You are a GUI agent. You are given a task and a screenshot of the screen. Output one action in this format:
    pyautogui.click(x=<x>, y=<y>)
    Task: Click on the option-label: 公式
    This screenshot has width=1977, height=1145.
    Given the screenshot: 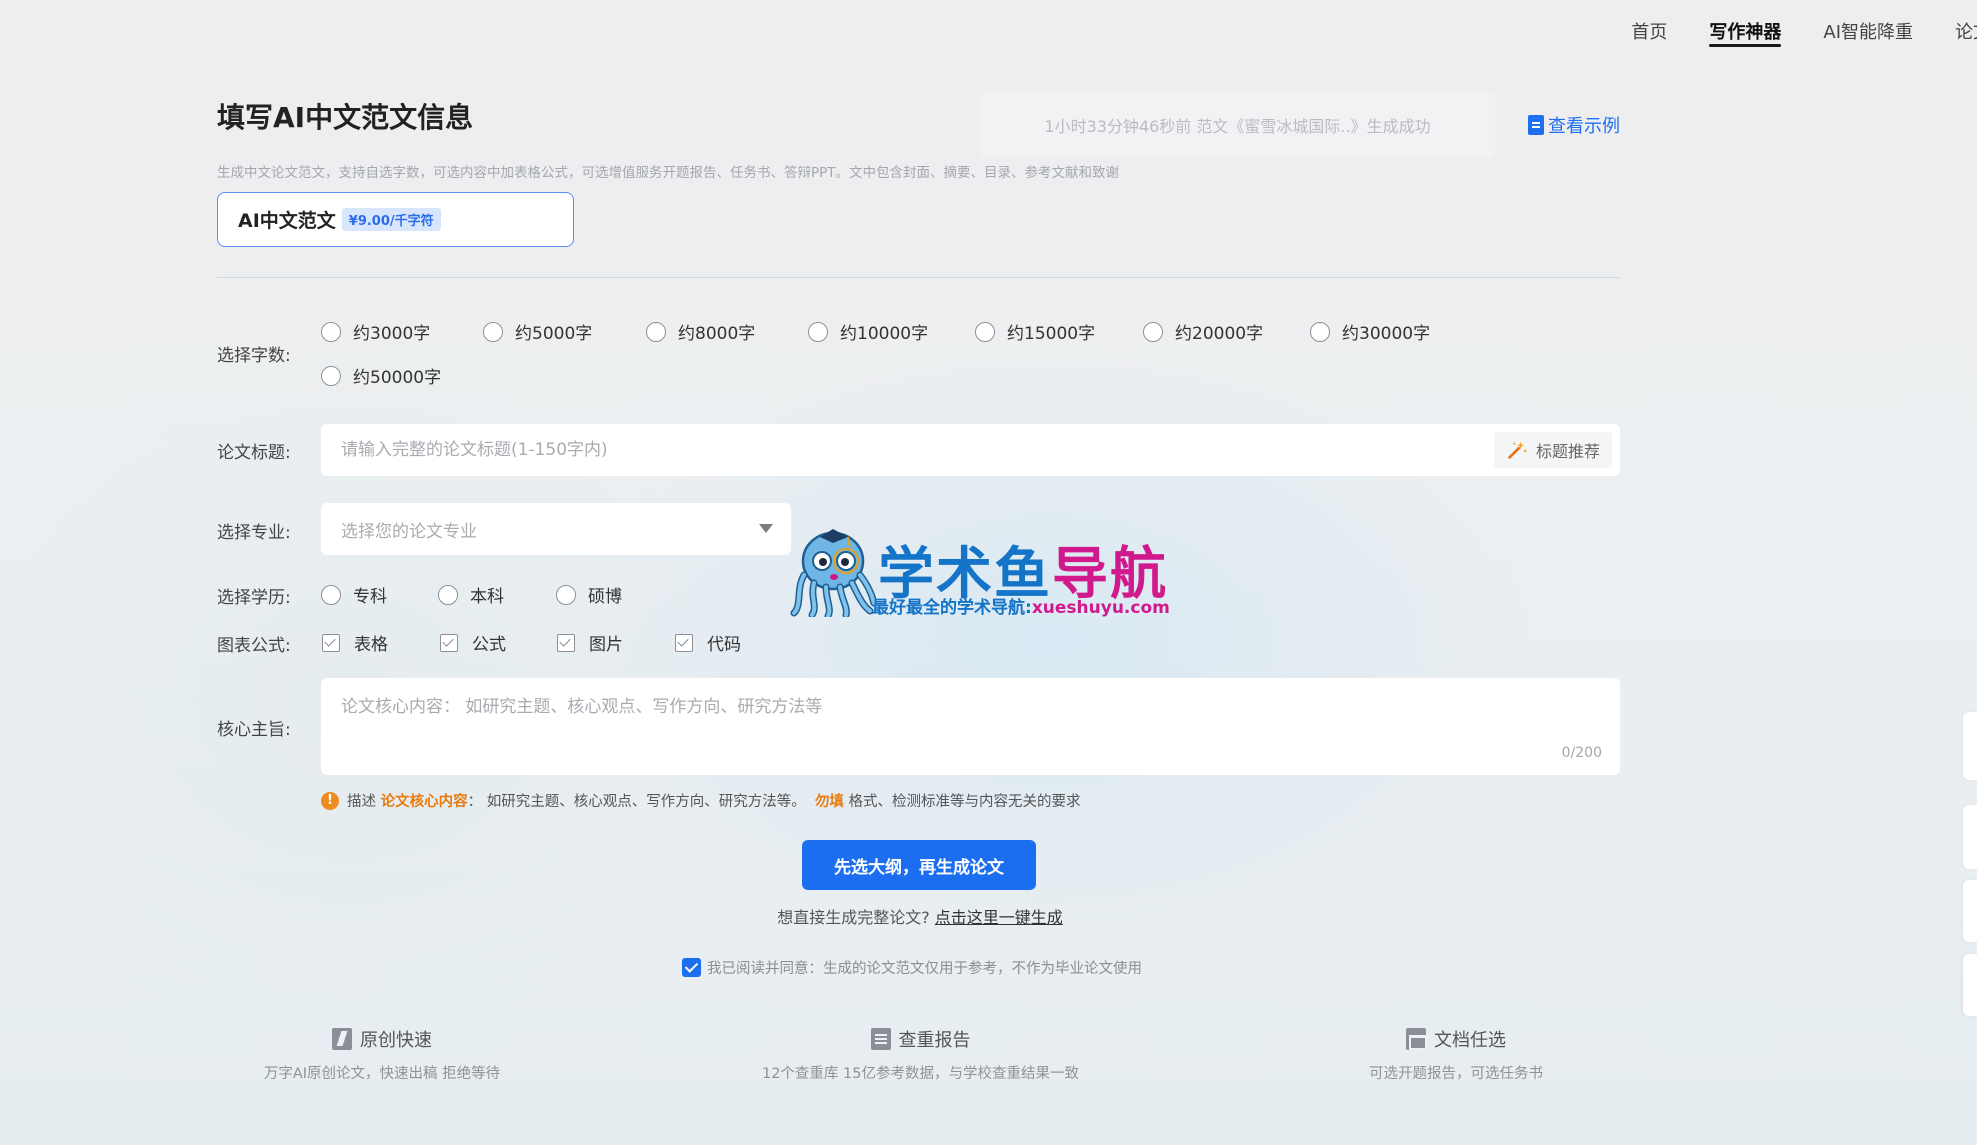 What is the action you would take?
    pyautogui.click(x=489, y=645)
    